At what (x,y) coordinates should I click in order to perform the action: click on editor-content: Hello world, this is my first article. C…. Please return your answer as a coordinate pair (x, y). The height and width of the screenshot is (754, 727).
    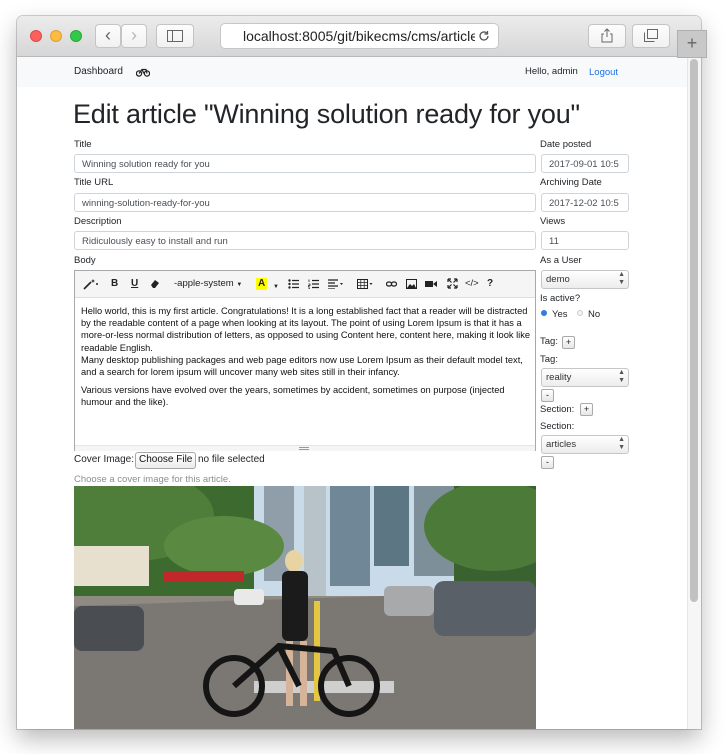
    Looking at the image, I should click on (306, 360).